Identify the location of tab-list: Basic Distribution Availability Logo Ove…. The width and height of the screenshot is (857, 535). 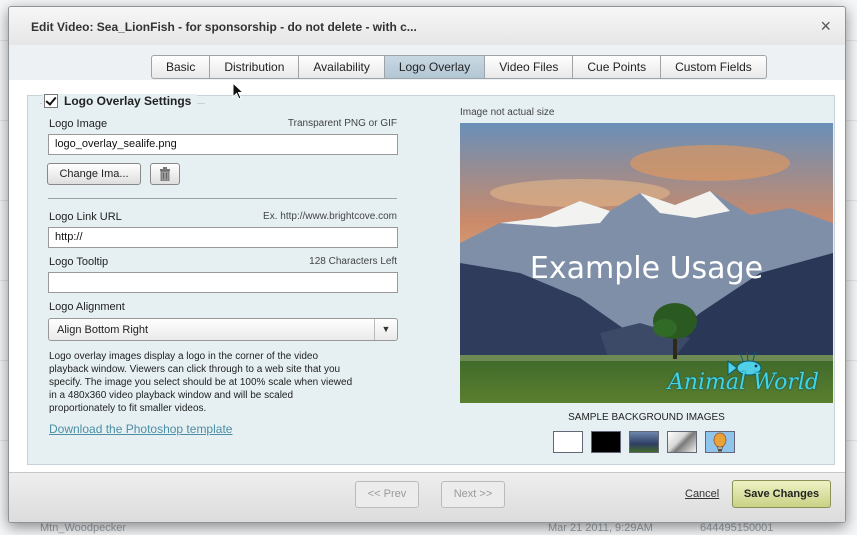
(459, 67).